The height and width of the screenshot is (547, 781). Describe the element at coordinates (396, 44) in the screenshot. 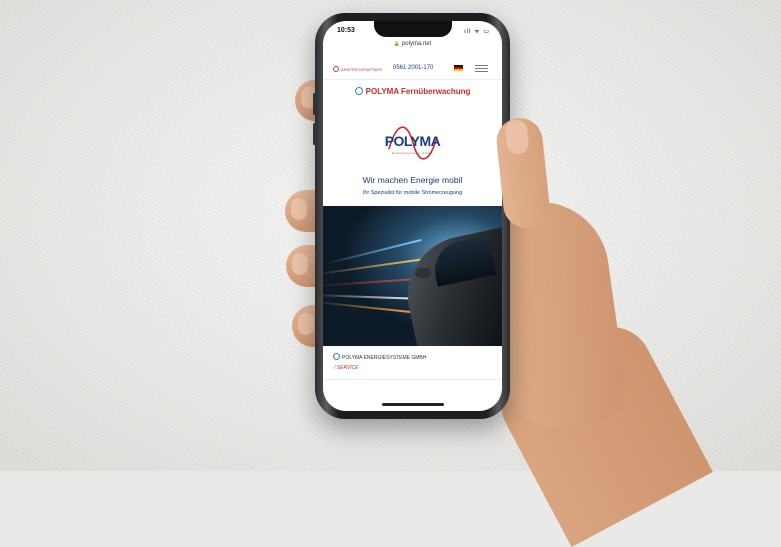

I see `lock-icon: 🔒` at that location.